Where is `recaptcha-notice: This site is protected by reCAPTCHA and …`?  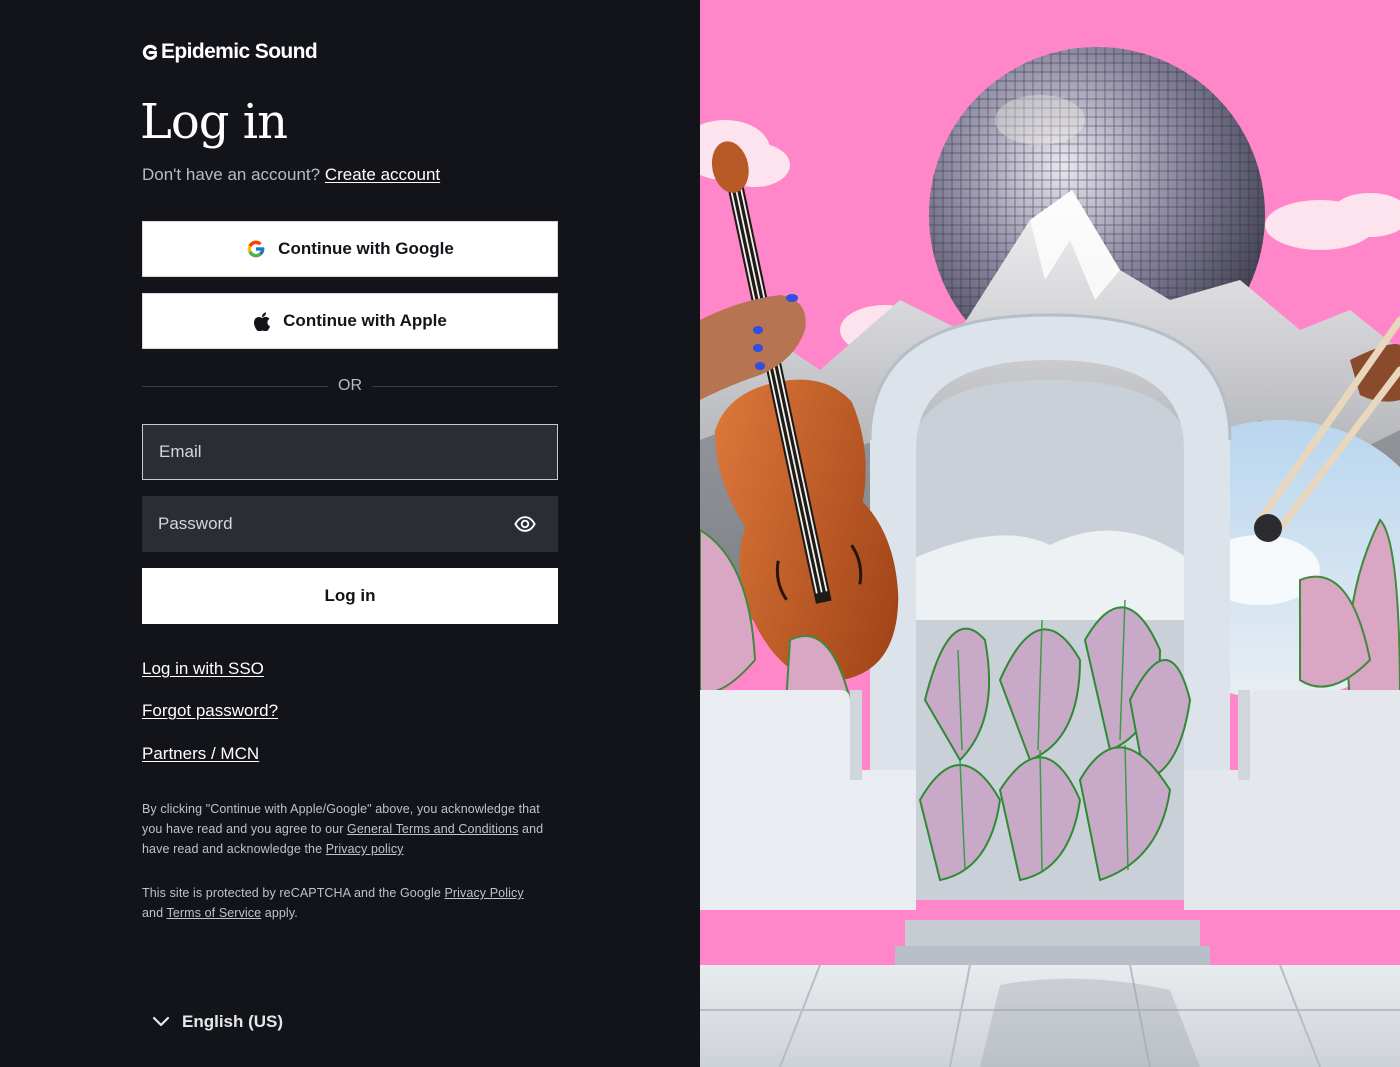
recaptcha-notice: This site is protected by reCAPTCHA and … is located at coordinates (352, 903).